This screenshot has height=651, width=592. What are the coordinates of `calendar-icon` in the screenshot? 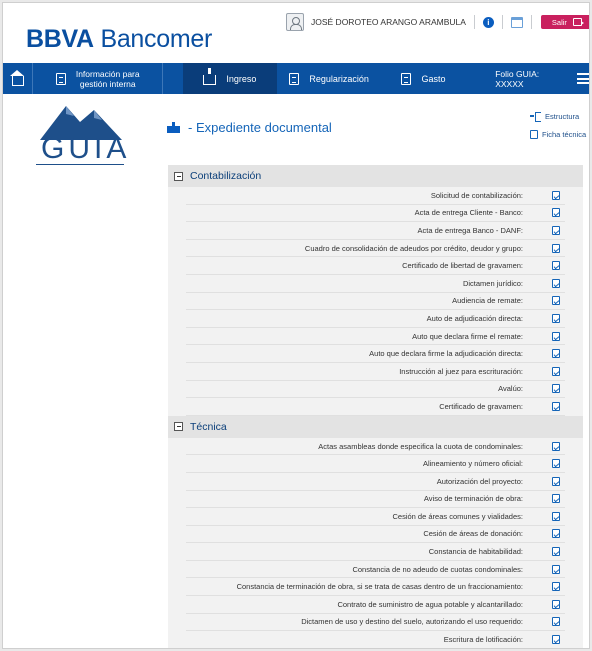 It's located at (516, 22).